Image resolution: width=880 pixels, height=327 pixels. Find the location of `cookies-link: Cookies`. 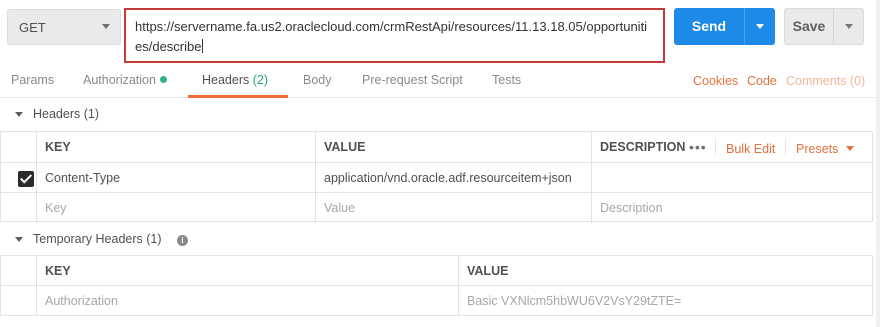

cookies-link: Cookies is located at coordinates (715, 81).